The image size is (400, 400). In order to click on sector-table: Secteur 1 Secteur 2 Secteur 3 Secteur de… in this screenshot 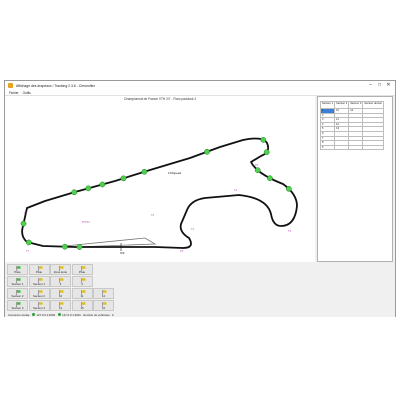, I will do `click(351, 126)`.